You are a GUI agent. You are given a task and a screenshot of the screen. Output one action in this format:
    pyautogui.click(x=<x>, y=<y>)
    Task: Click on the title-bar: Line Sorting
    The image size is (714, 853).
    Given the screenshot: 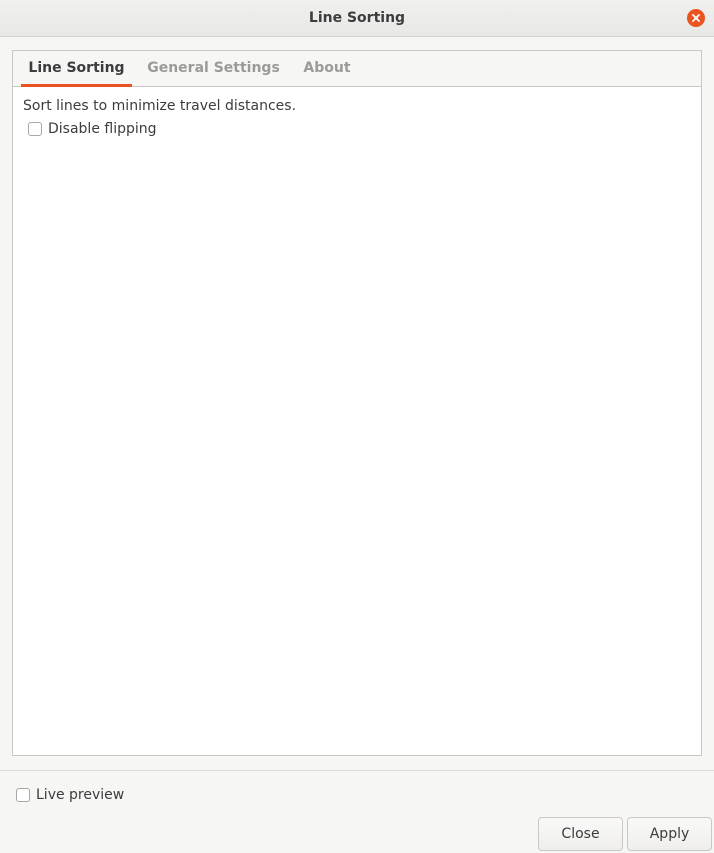 What is the action you would take?
    pyautogui.click(x=357, y=18)
    